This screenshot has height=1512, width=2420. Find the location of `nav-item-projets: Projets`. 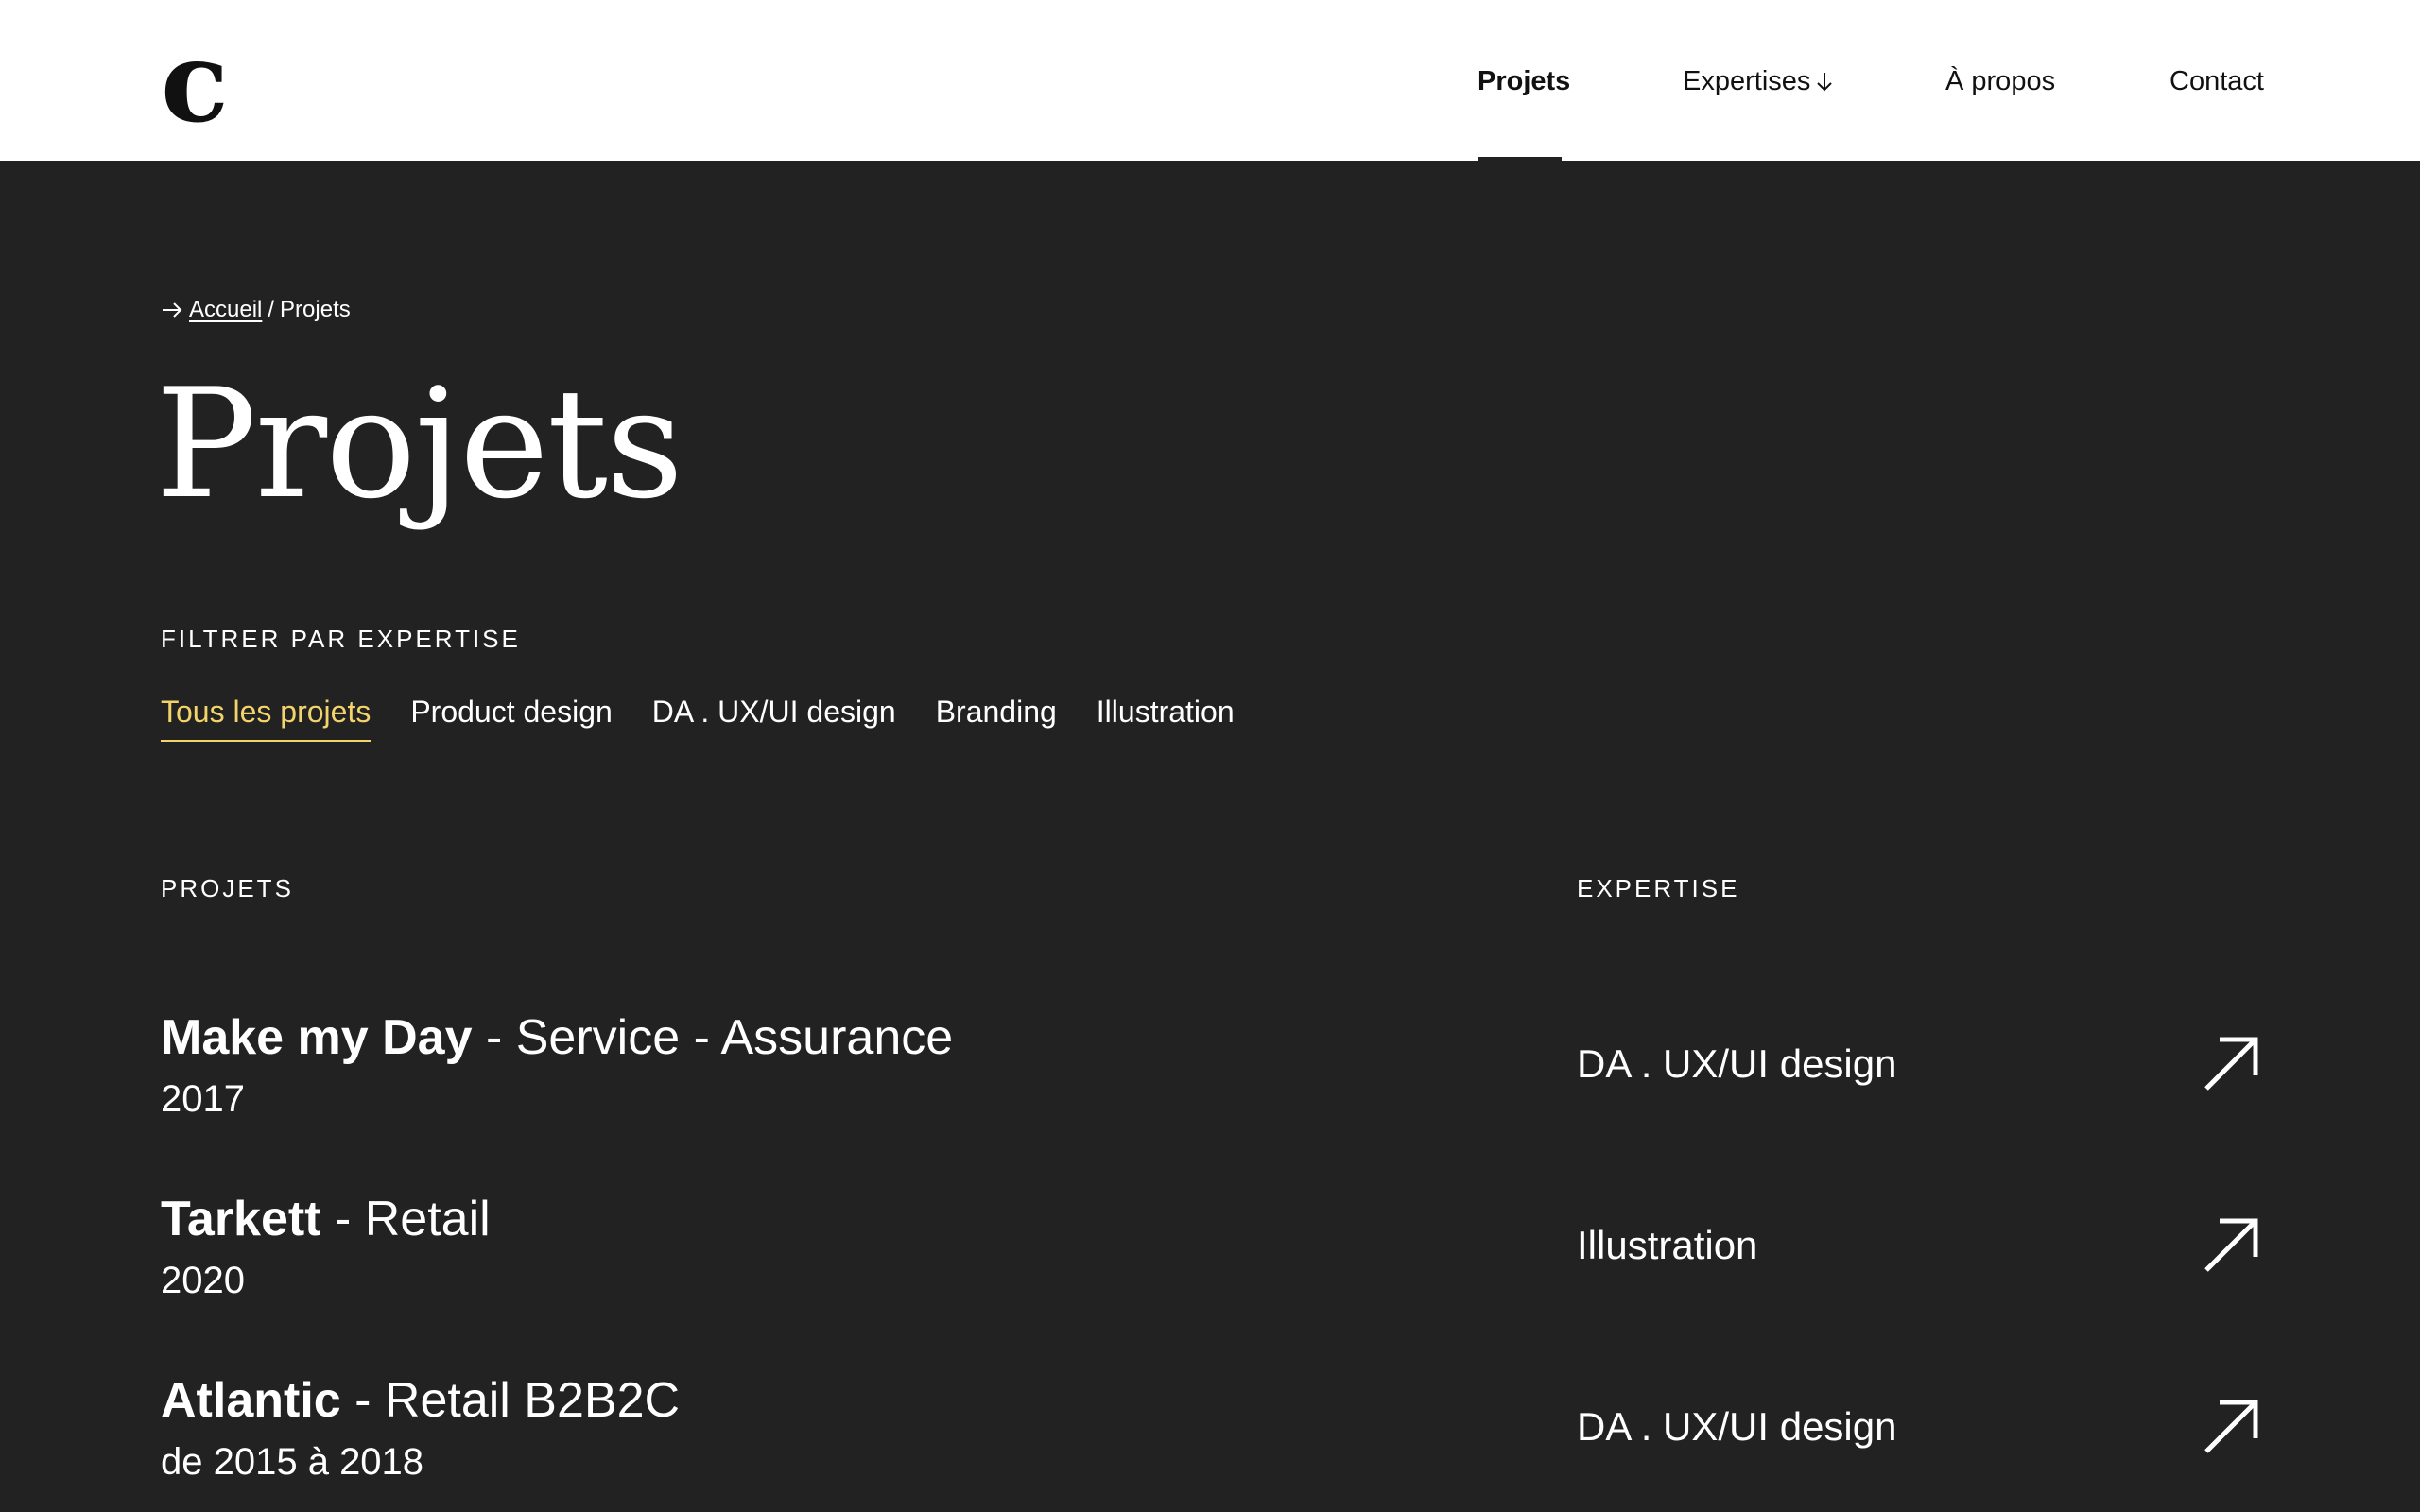

nav-item-projets: Projets is located at coordinates (1524, 81).